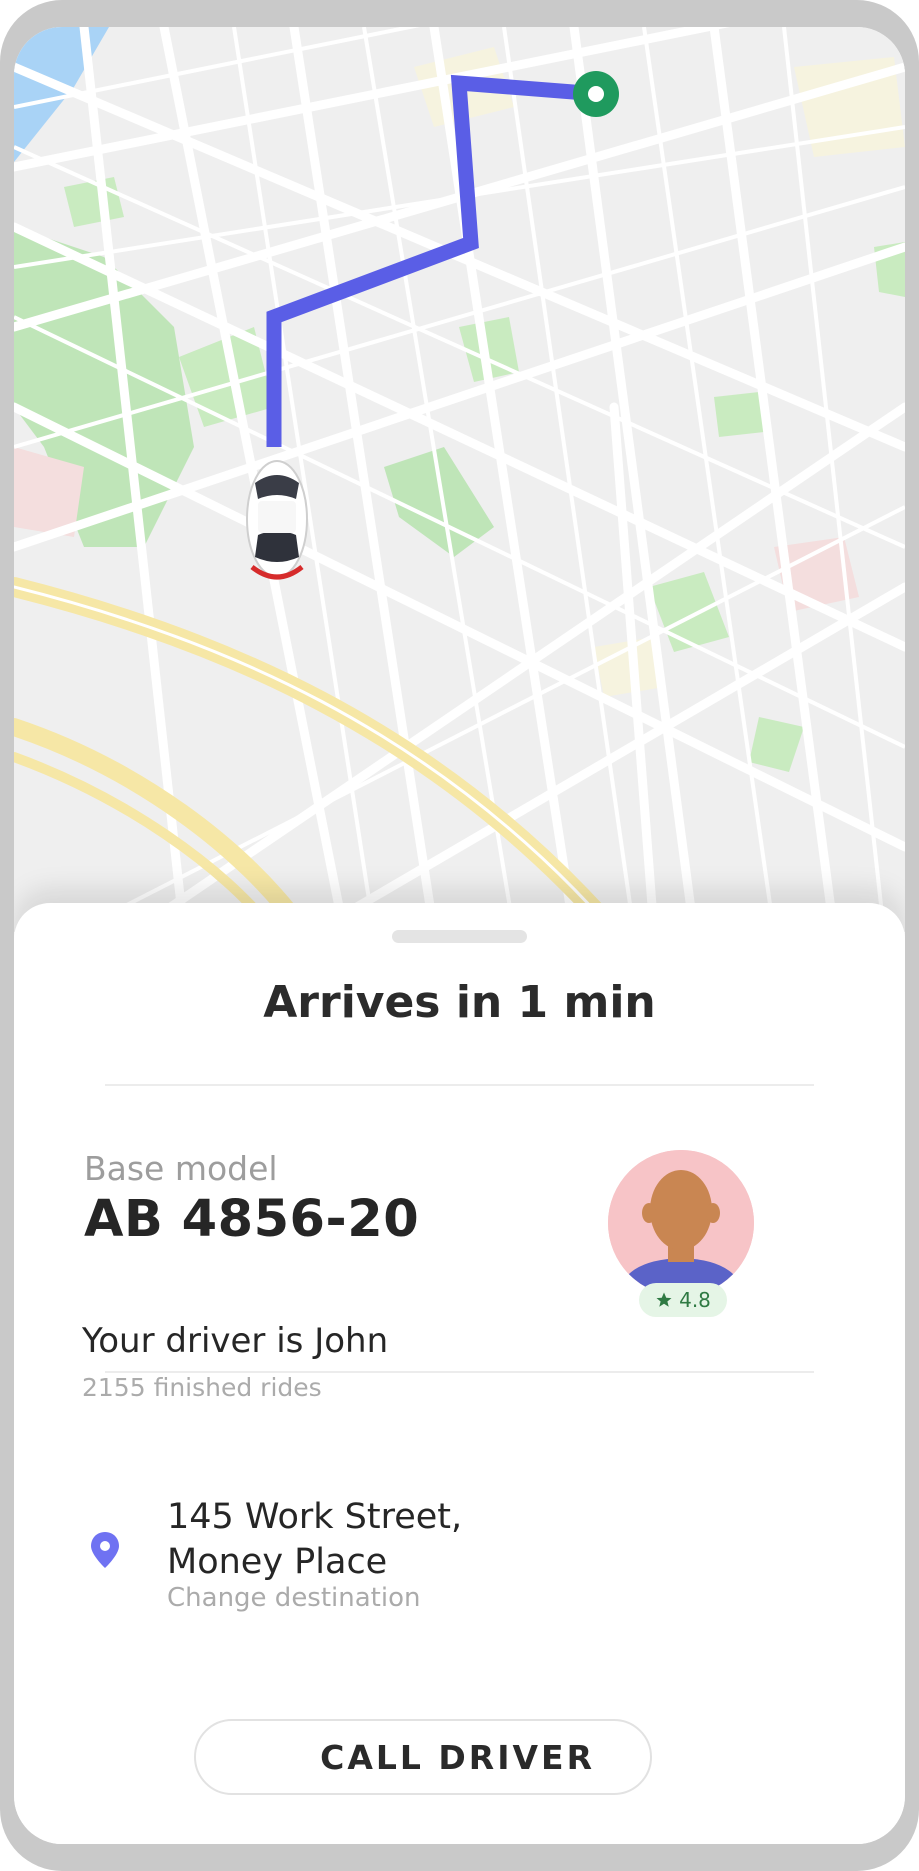 Image resolution: width=919 pixels, height=1871 pixels. What do you see at coordinates (105, 1550) in the screenshot?
I see `location-pin-icon` at bounding box center [105, 1550].